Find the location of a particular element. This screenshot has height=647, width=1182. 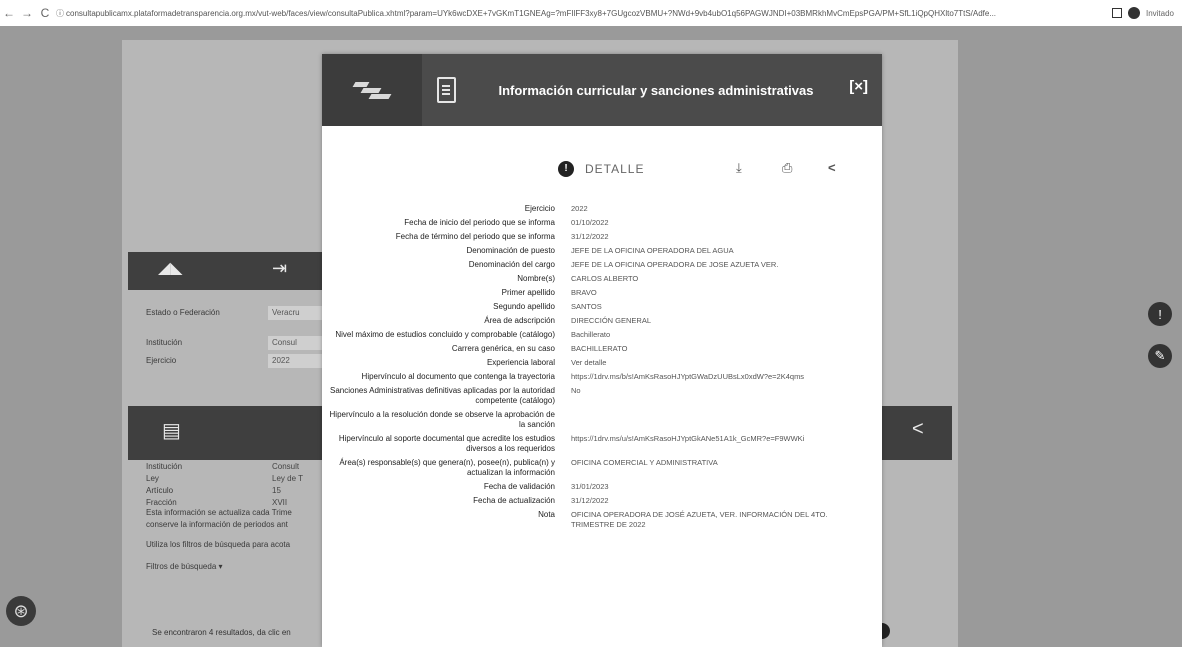

field-label: Experiencia laboral is located at coordinates (520, 362).